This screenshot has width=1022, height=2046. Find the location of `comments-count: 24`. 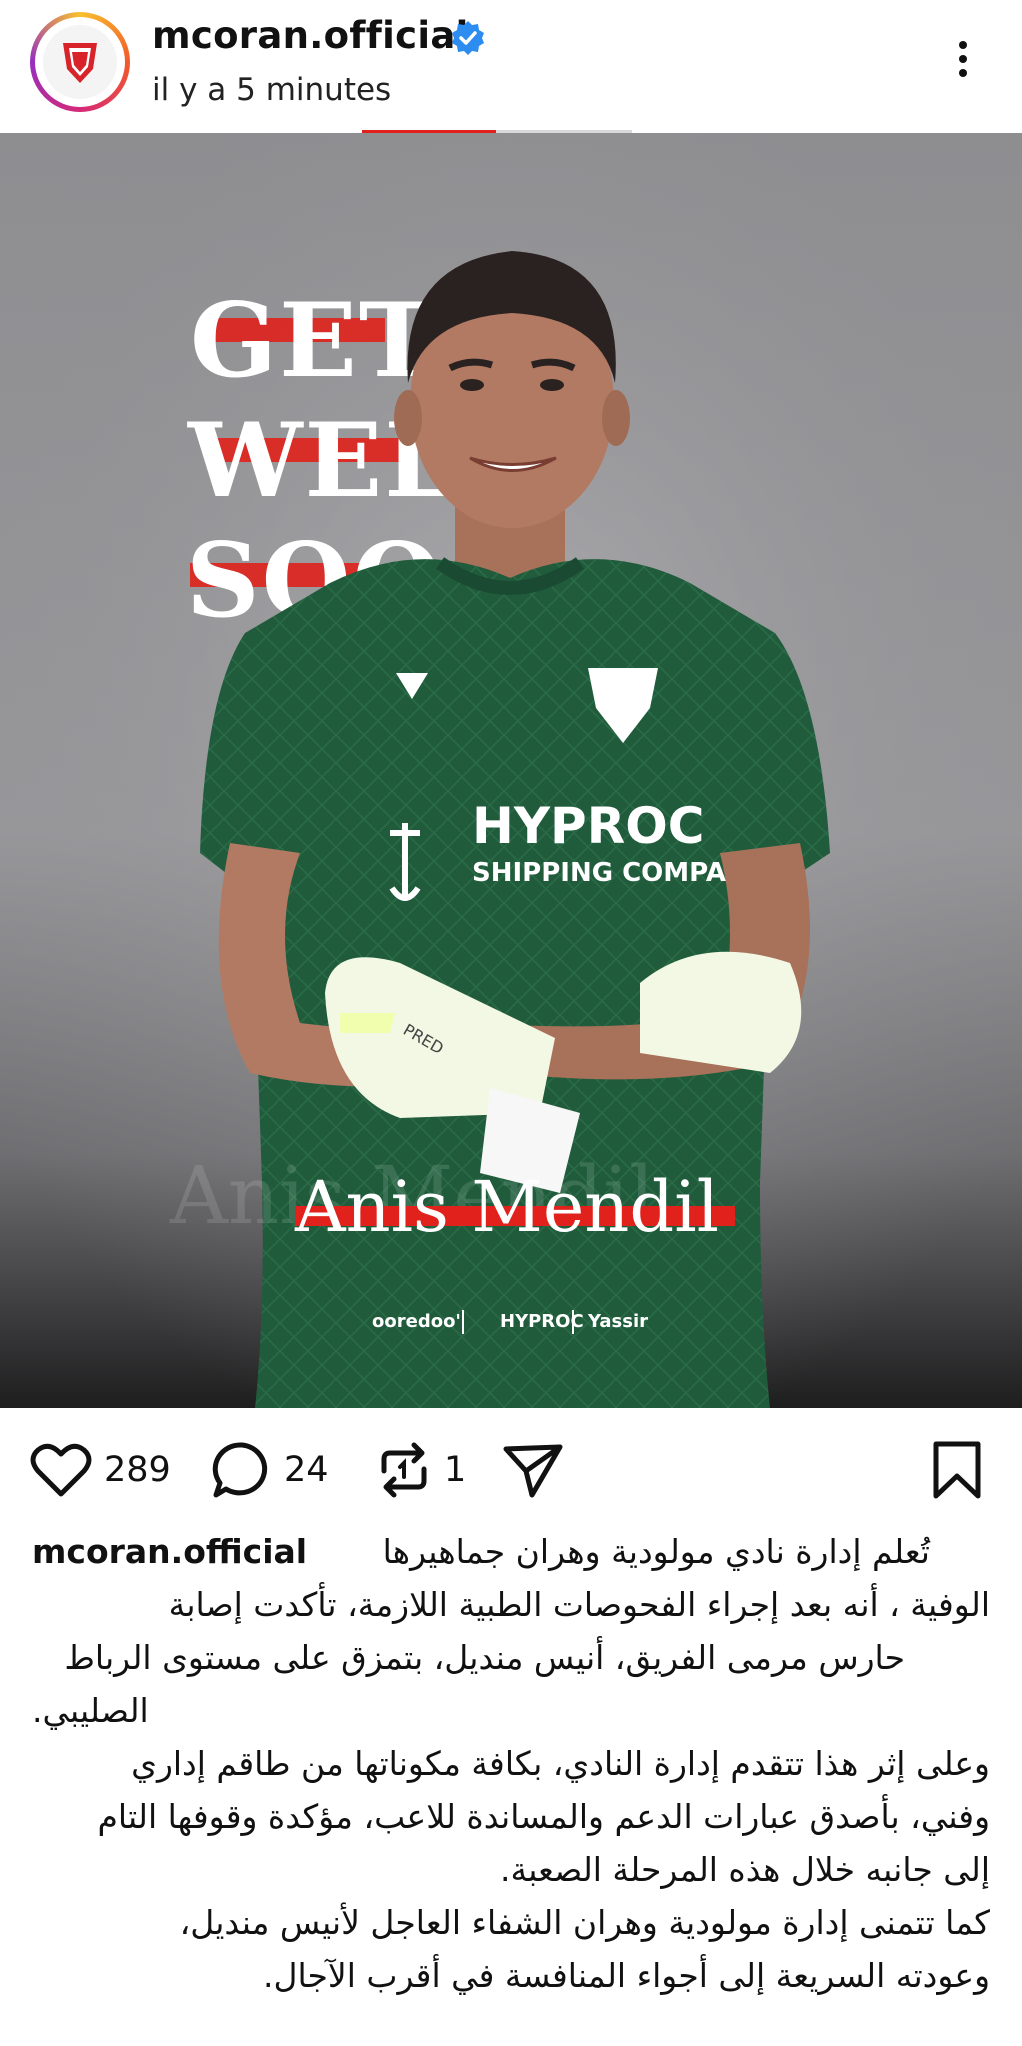

comments-count: 24 is located at coordinates (306, 1470).